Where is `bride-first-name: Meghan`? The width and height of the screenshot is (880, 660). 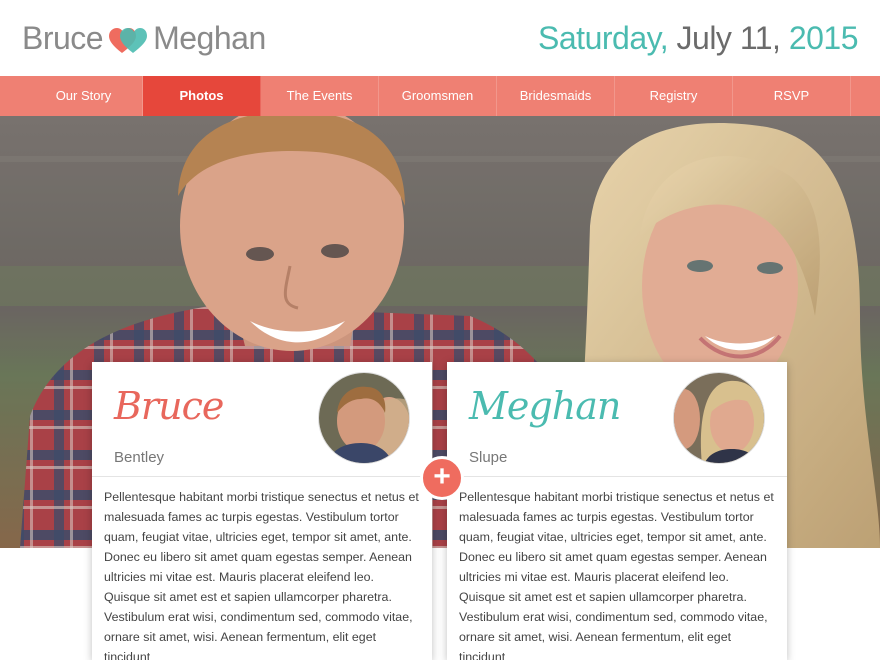
bride-first-name: Meghan is located at coordinates (545, 406).